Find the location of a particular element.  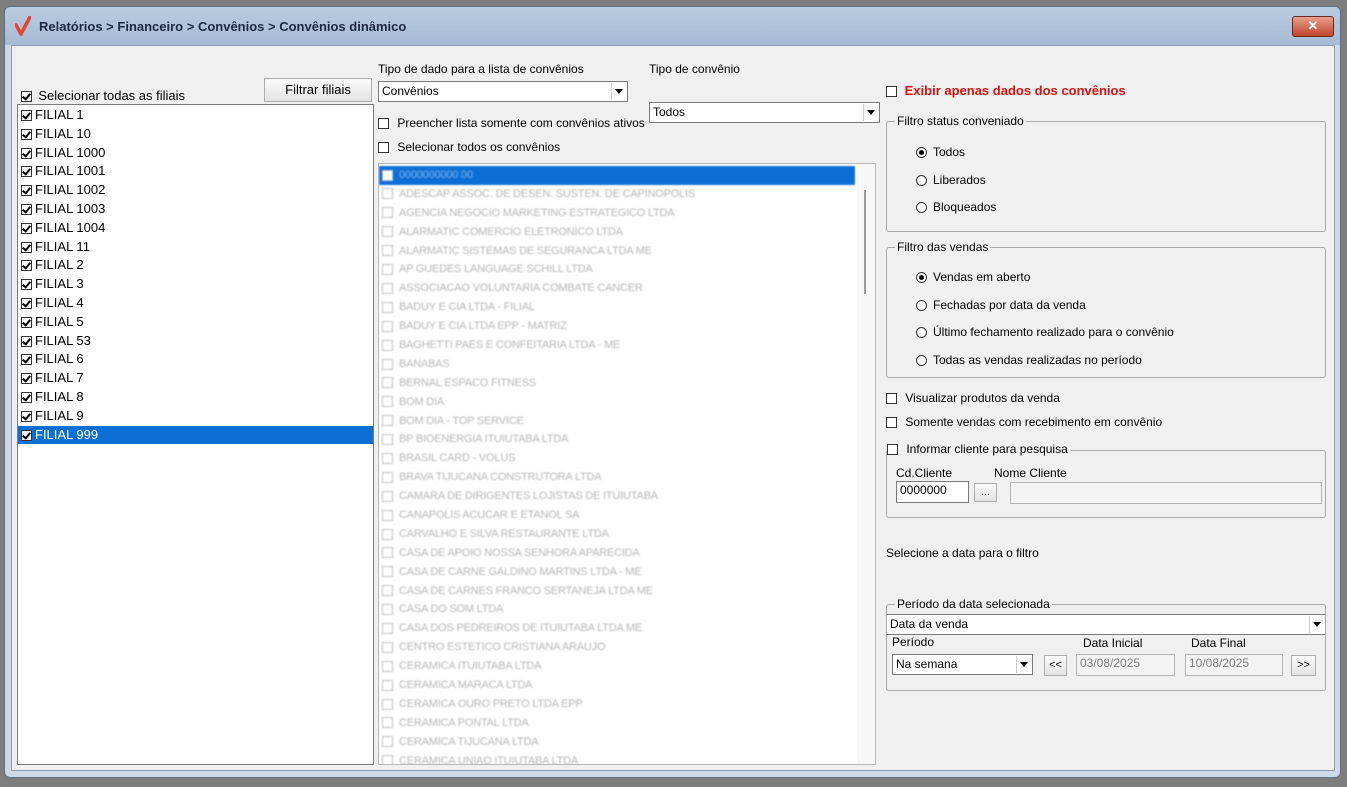

filial-item: FILIAL 3 is located at coordinates (195, 284).